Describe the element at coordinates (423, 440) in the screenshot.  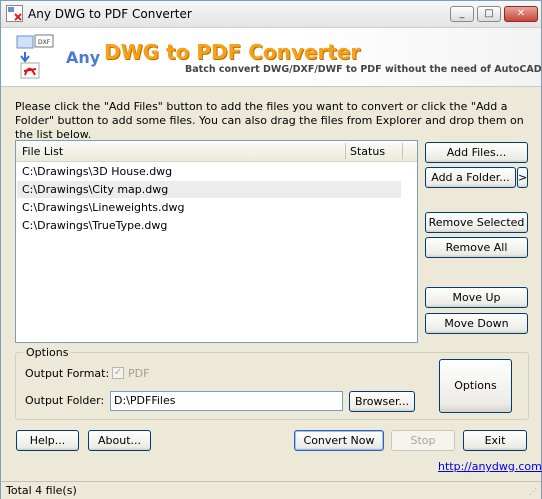
I see `stop-button: Stop` at that location.